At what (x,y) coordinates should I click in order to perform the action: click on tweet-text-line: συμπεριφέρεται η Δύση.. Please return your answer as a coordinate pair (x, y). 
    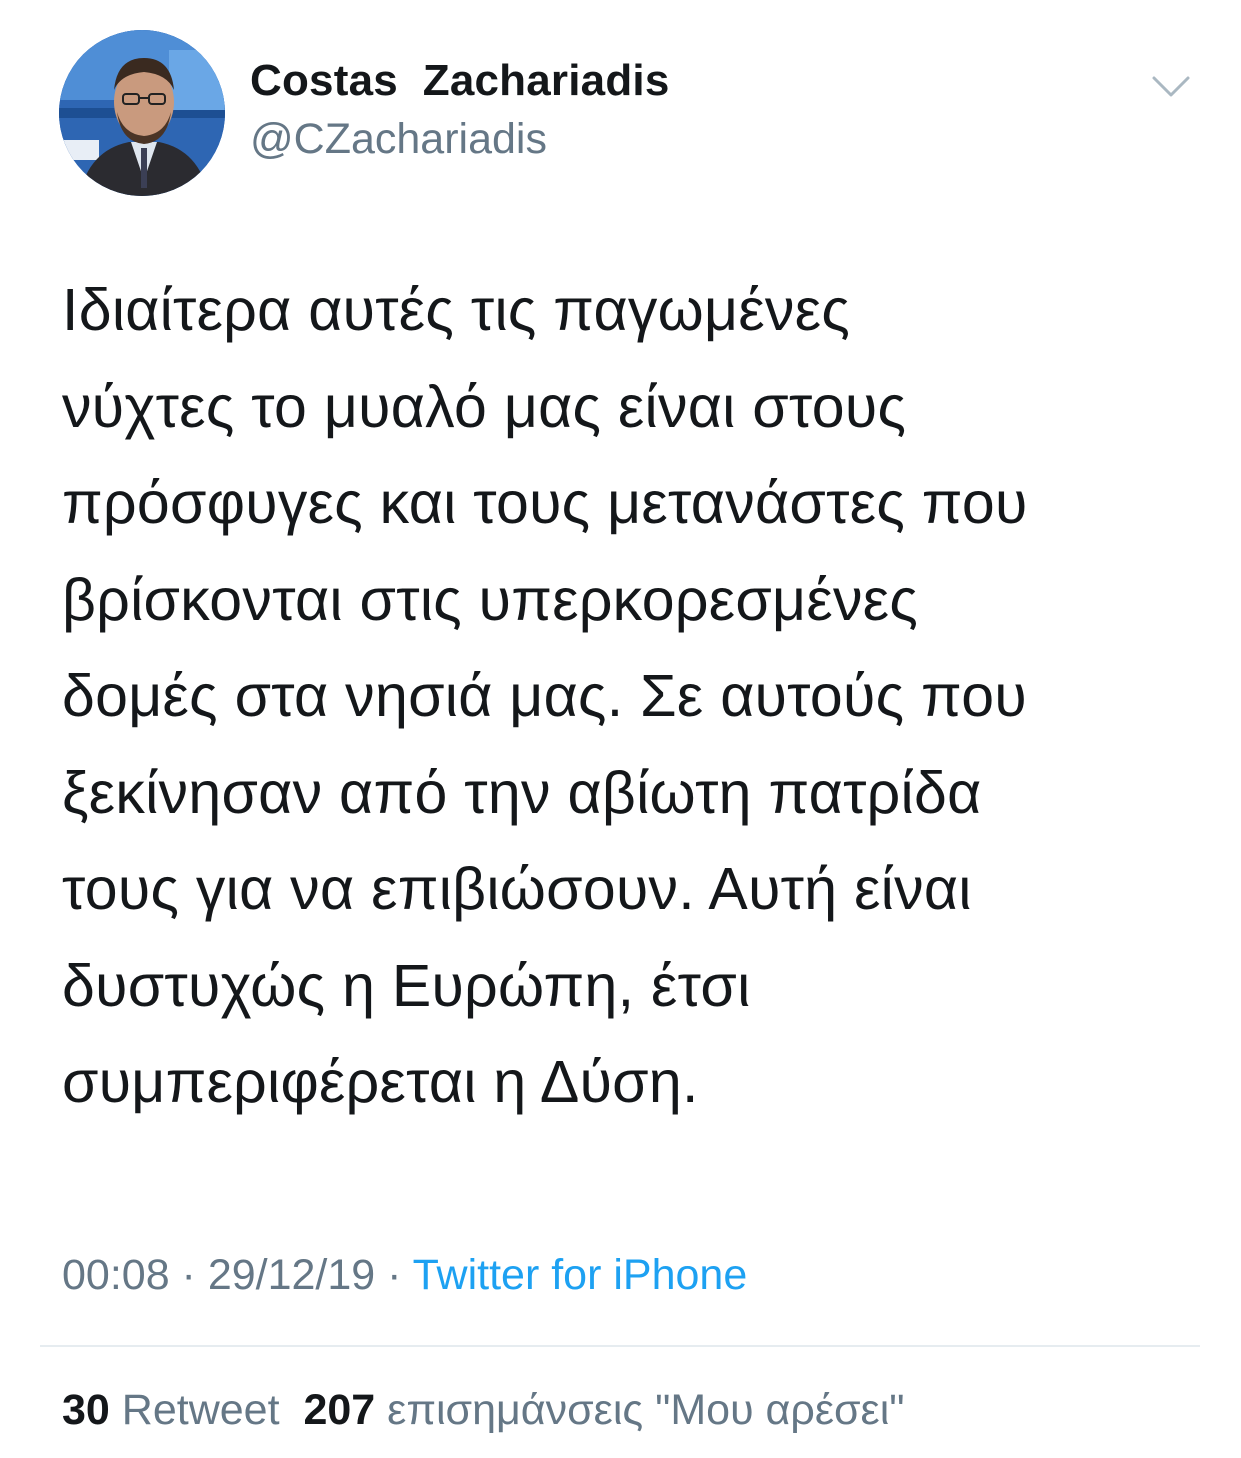
    Looking at the image, I should click on (380, 1082).